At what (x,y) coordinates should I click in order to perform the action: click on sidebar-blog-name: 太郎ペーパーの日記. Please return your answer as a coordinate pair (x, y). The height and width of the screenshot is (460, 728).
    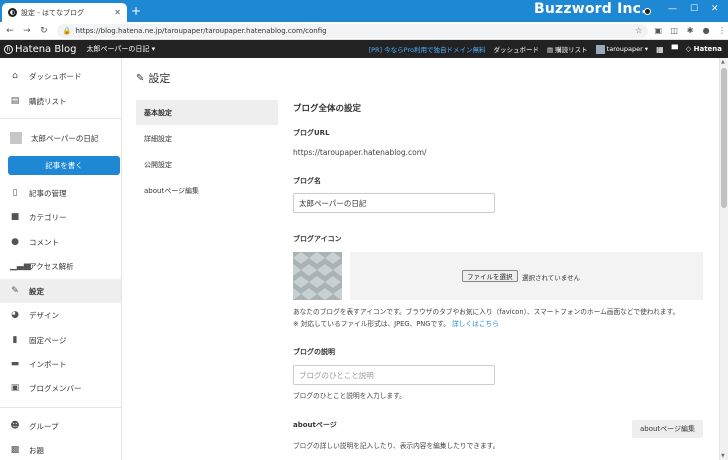
    Looking at the image, I should click on (60, 138).